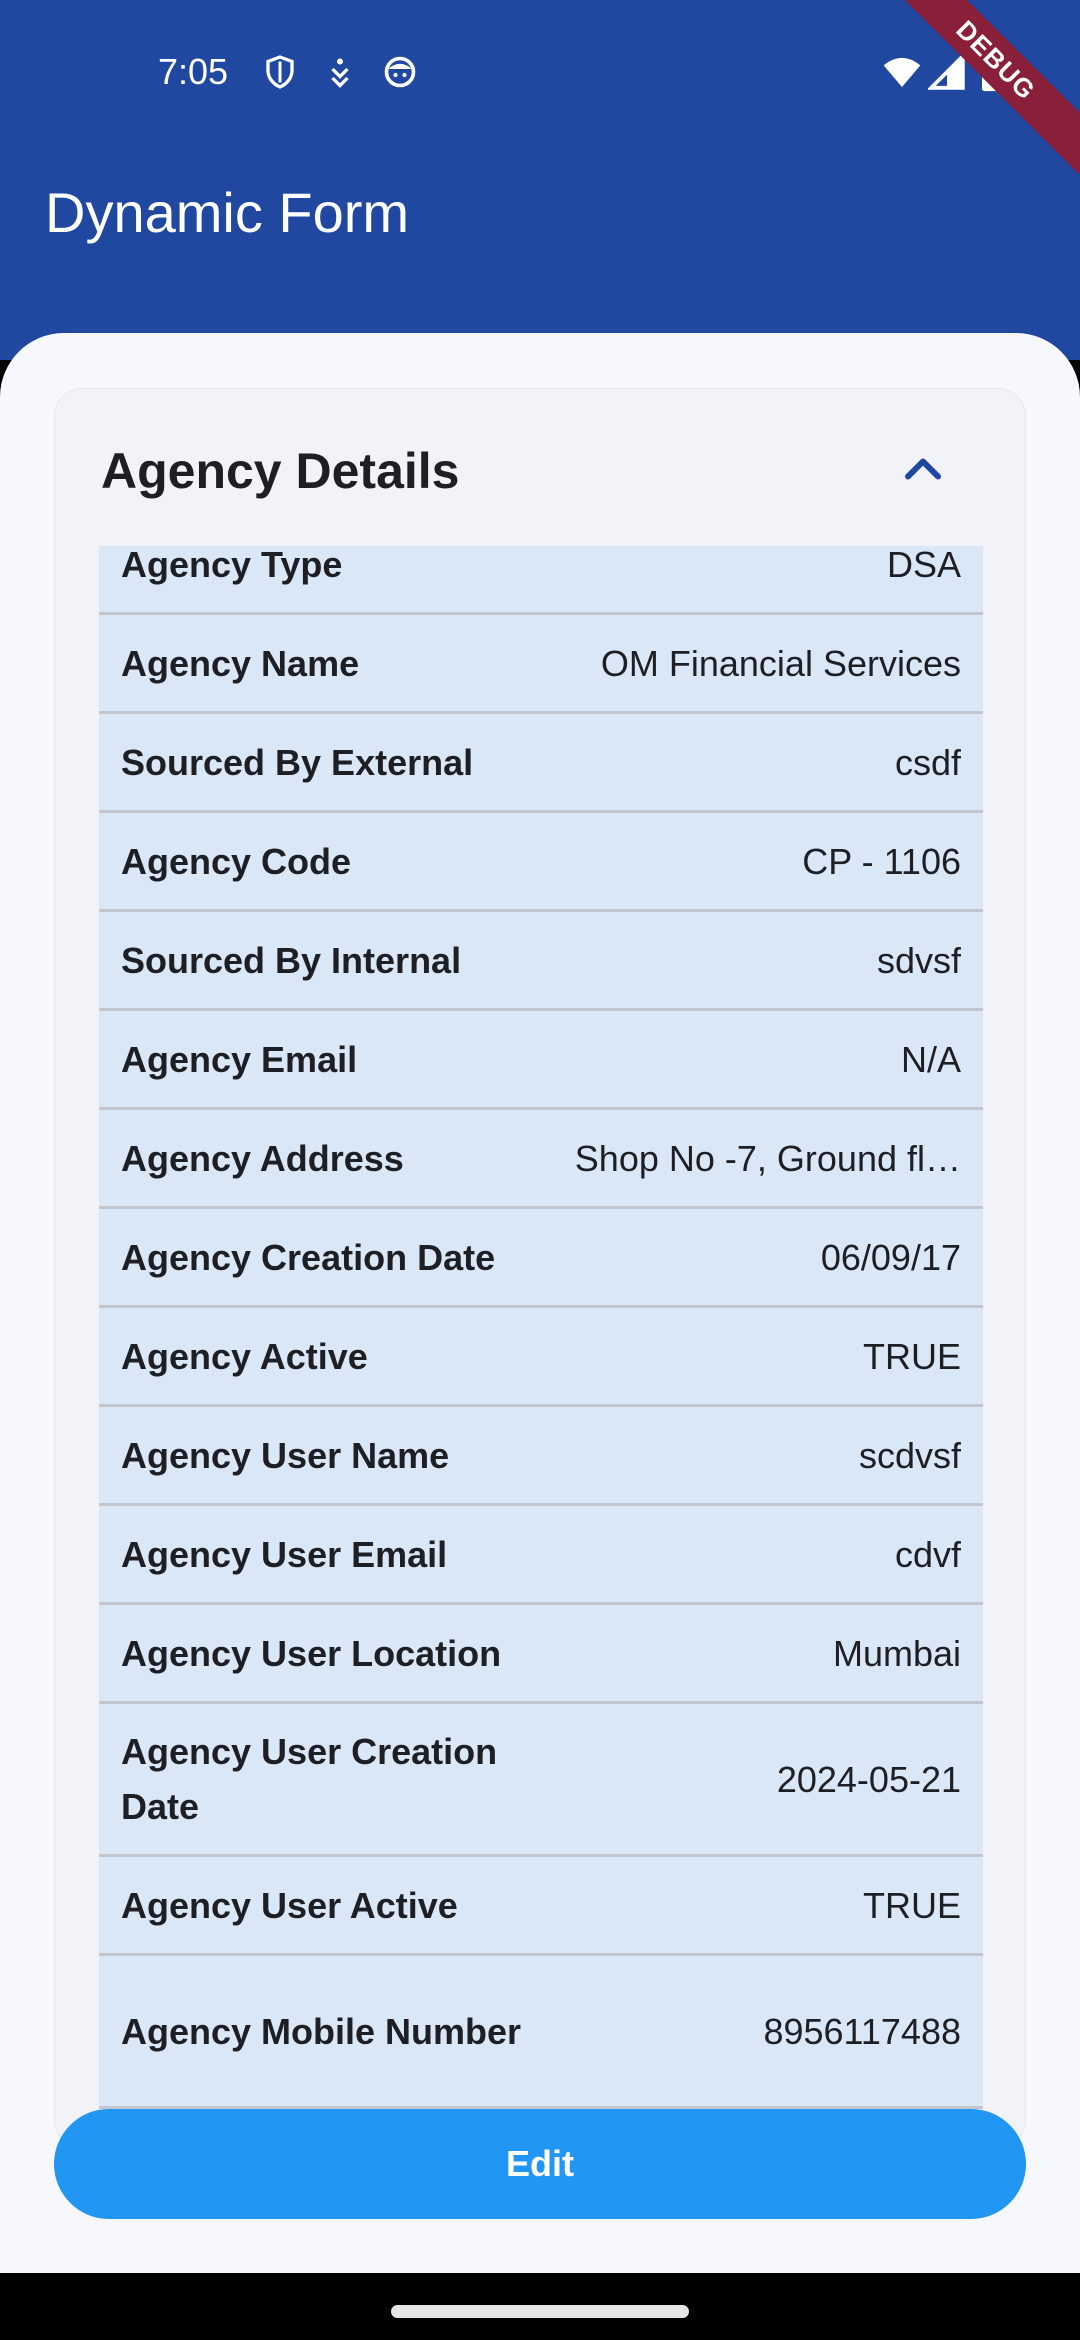 This screenshot has height=2340, width=1080. What do you see at coordinates (541, 1456) in the screenshot?
I see `table-row: Agency User Name scdvsf` at bounding box center [541, 1456].